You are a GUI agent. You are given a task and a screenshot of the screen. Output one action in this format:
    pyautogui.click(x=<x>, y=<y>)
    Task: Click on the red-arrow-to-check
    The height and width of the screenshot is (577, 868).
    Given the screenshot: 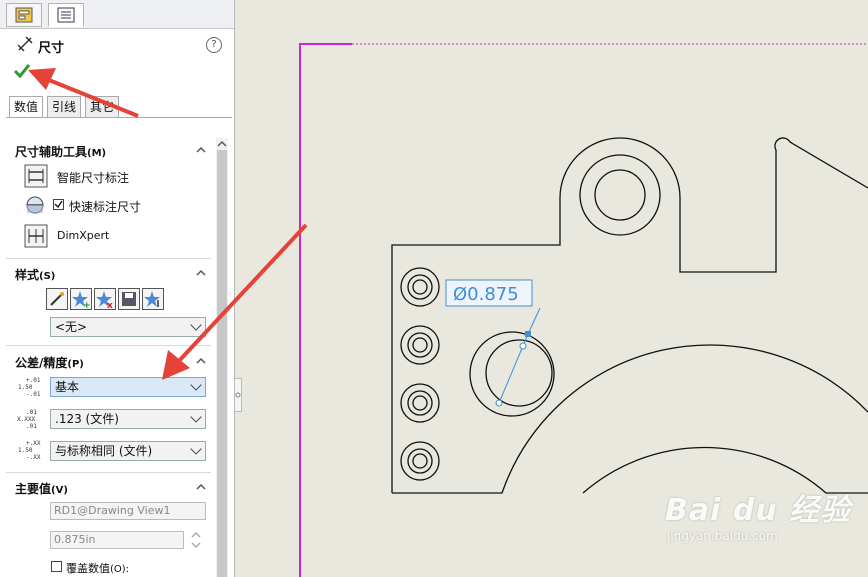 What is the action you would take?
    pyautogui.click(x=83, y=93)
    